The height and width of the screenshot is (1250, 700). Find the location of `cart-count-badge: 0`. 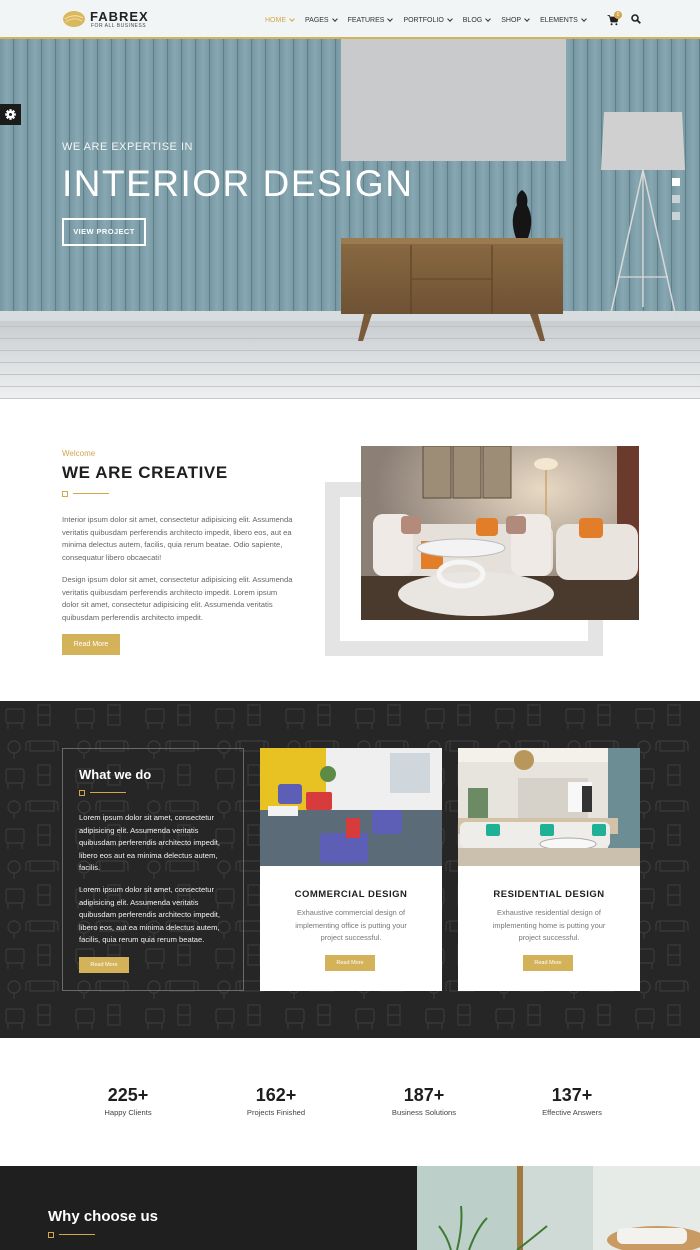

cart-count-badge: 0 is located at coordinates (618, 15).